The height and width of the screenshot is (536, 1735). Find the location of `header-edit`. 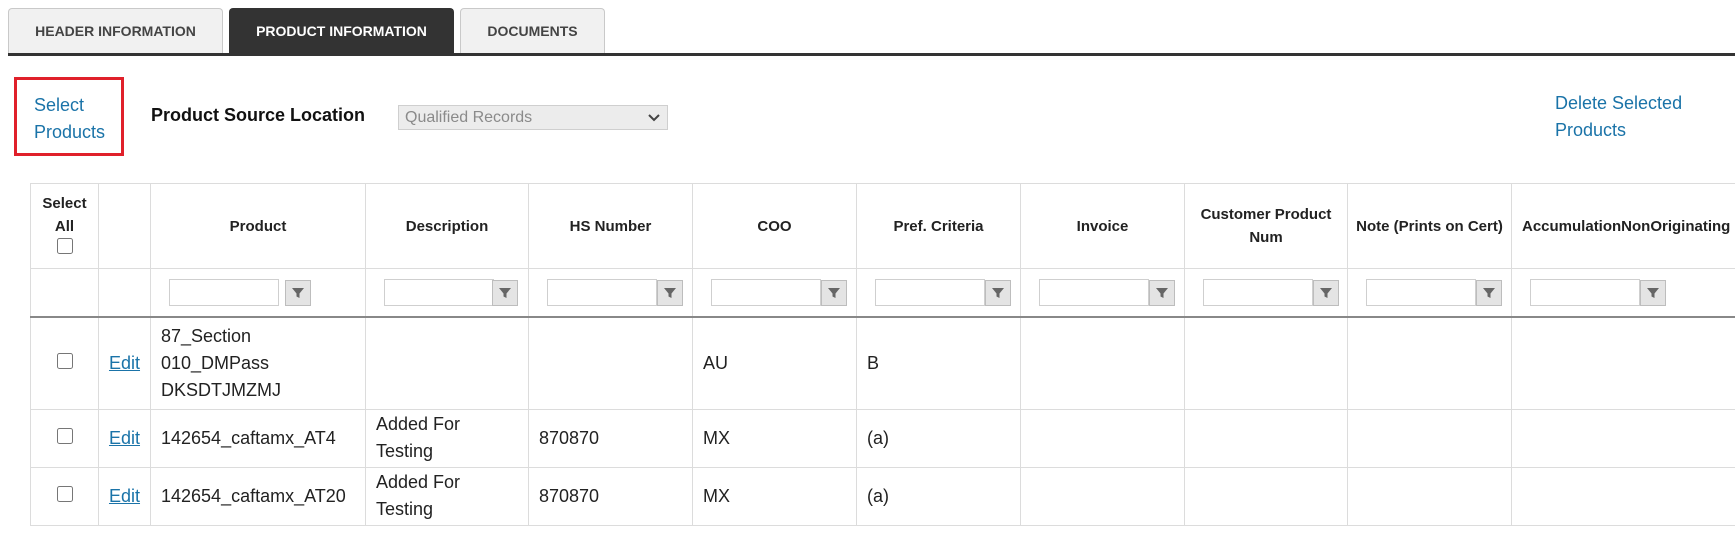

header-edit is located at coordinates (124, 226).